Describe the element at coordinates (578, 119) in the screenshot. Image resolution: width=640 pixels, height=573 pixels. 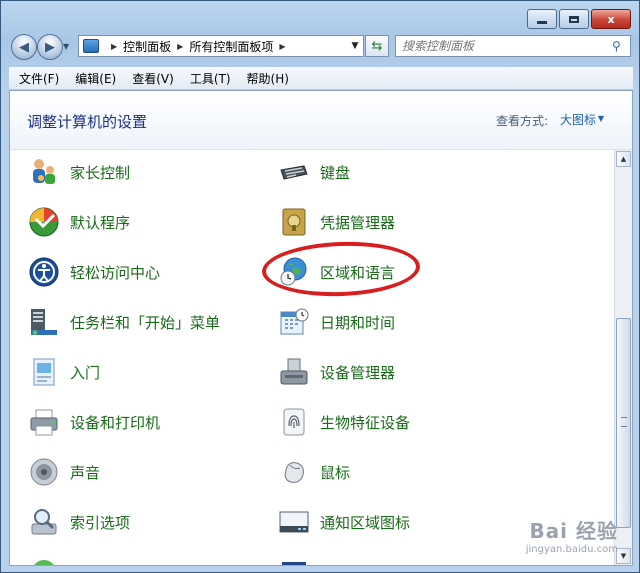
I see `view-by-selector: 大图标` at that location.